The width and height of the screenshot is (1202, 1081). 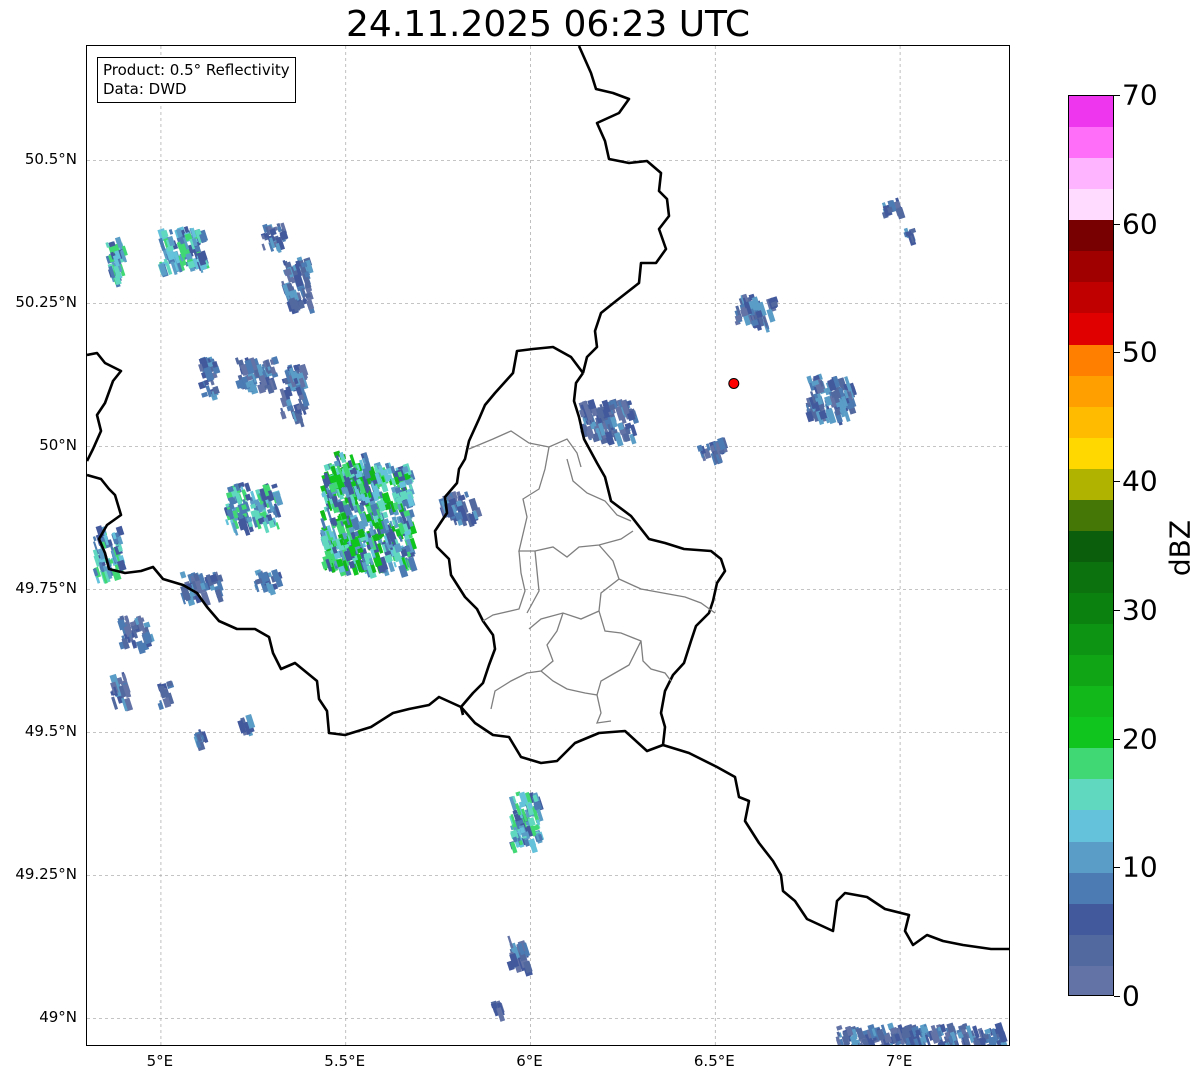 What do you see at coordinates (734, 383) in the screenshot?
I see `radar-site-marker` at bounding box center [734, 383].